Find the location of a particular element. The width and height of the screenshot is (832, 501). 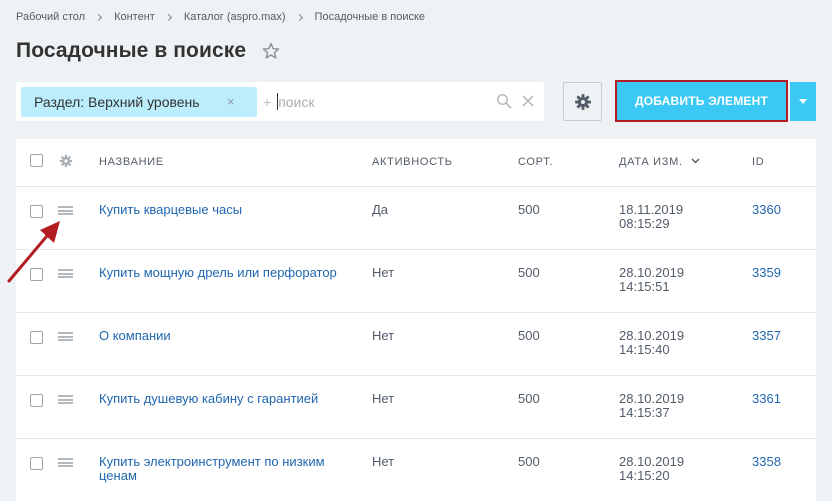

chevron-down-icon is located at coordinates (803, 101).